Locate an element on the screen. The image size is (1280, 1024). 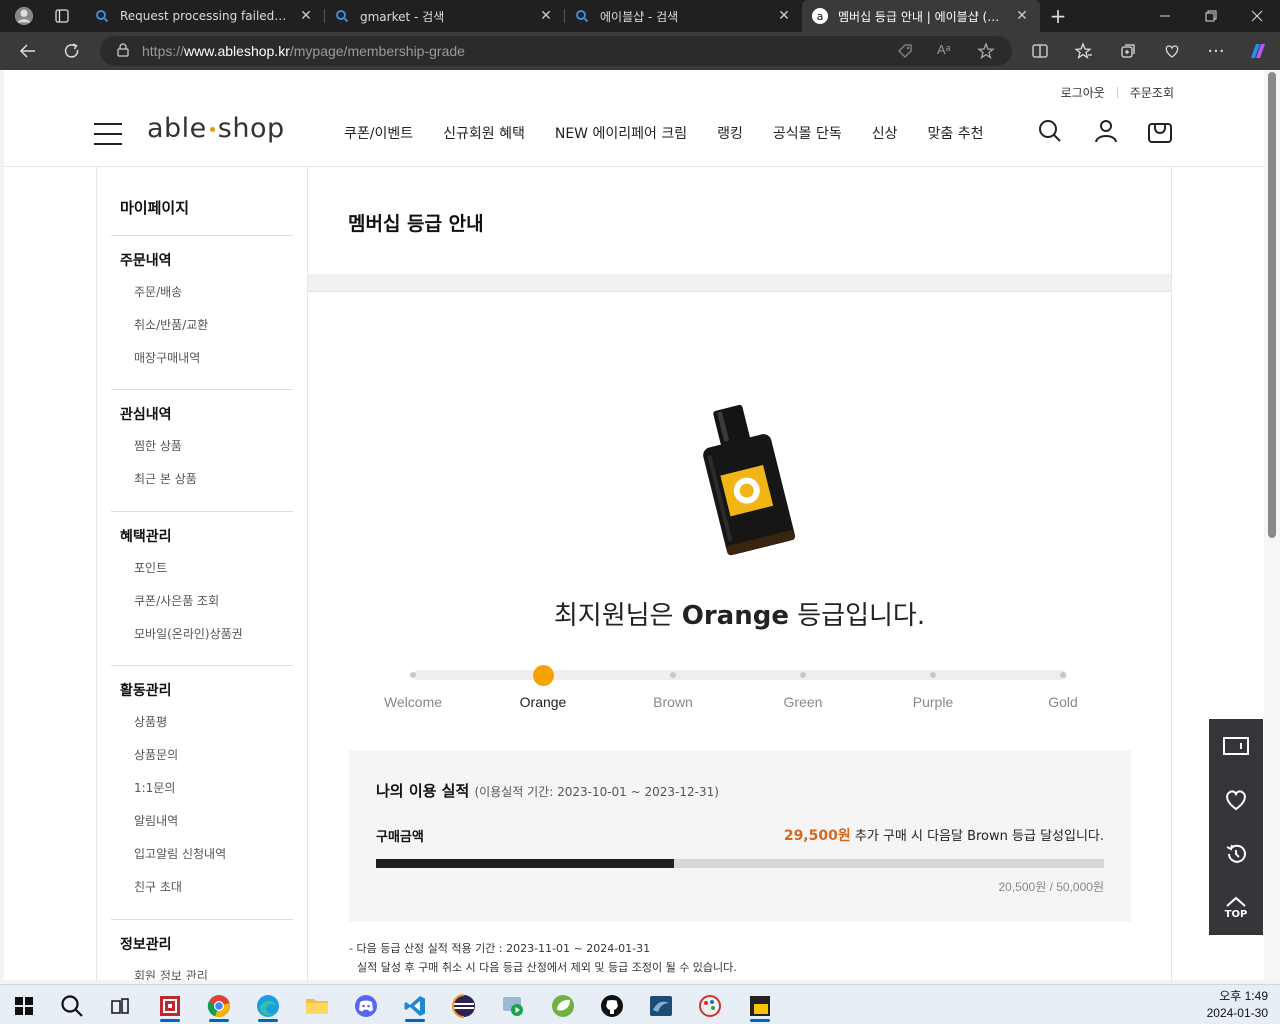
lock-icon is located at coordinates (123, 51).